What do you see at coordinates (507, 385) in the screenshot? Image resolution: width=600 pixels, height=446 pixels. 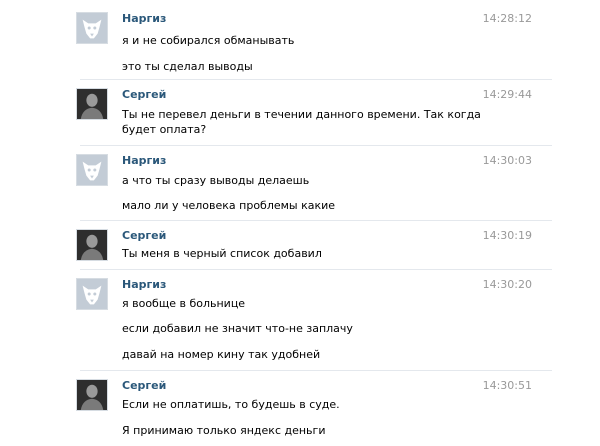 I see `message-timestamp: 14:30:51` at bounding box center [507, 385].